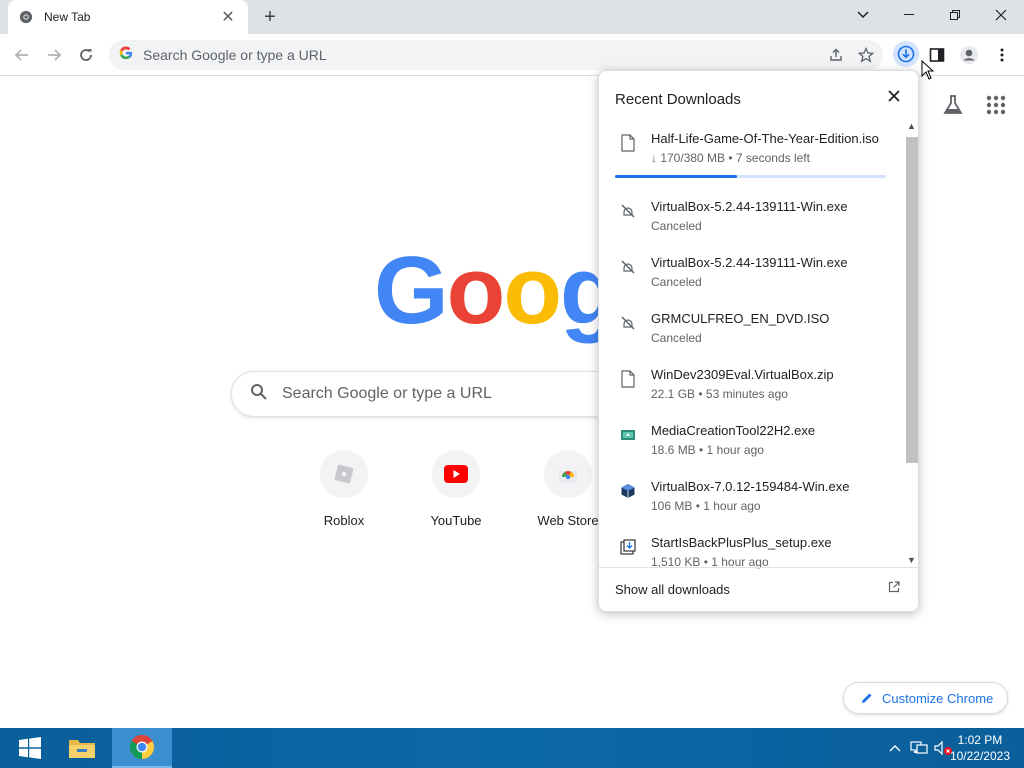  What do you see at coordinates (672, 589) in the screenshot?
I see `show-all-downloads-link: Show all downloads` at bounding box center [672, 589].